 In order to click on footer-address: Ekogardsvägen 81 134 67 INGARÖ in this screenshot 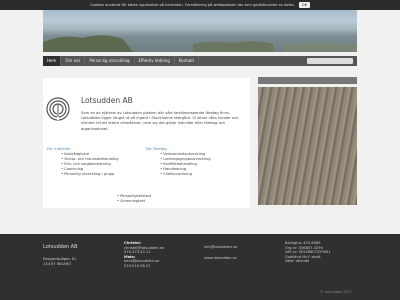, I will do `click(59, 262)`.